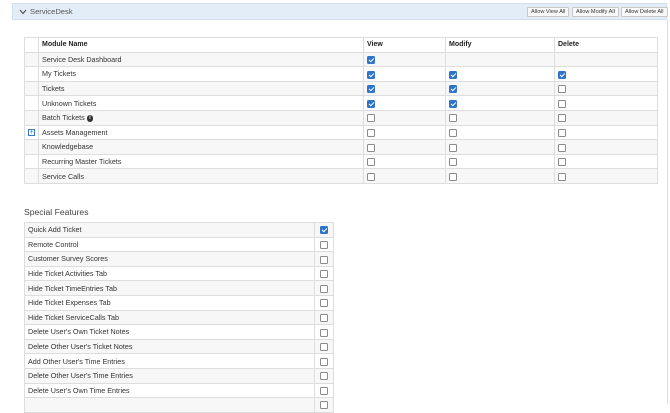 The height and width of the screenshot is (413, 670). I want to click on expand-cell: +, so click(31, 132).